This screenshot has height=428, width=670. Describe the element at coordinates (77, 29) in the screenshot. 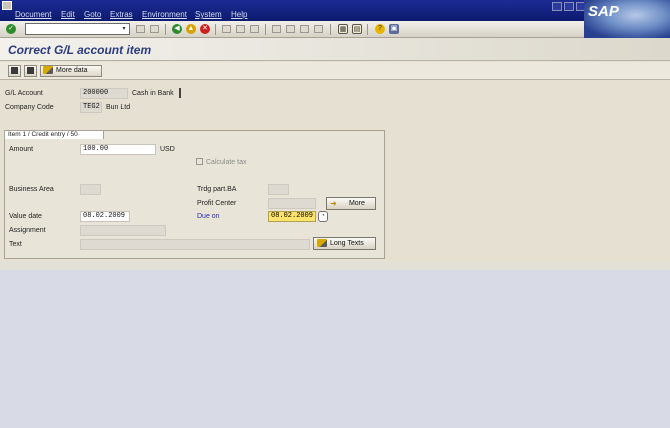

I see `command-field: ▾` at that location.